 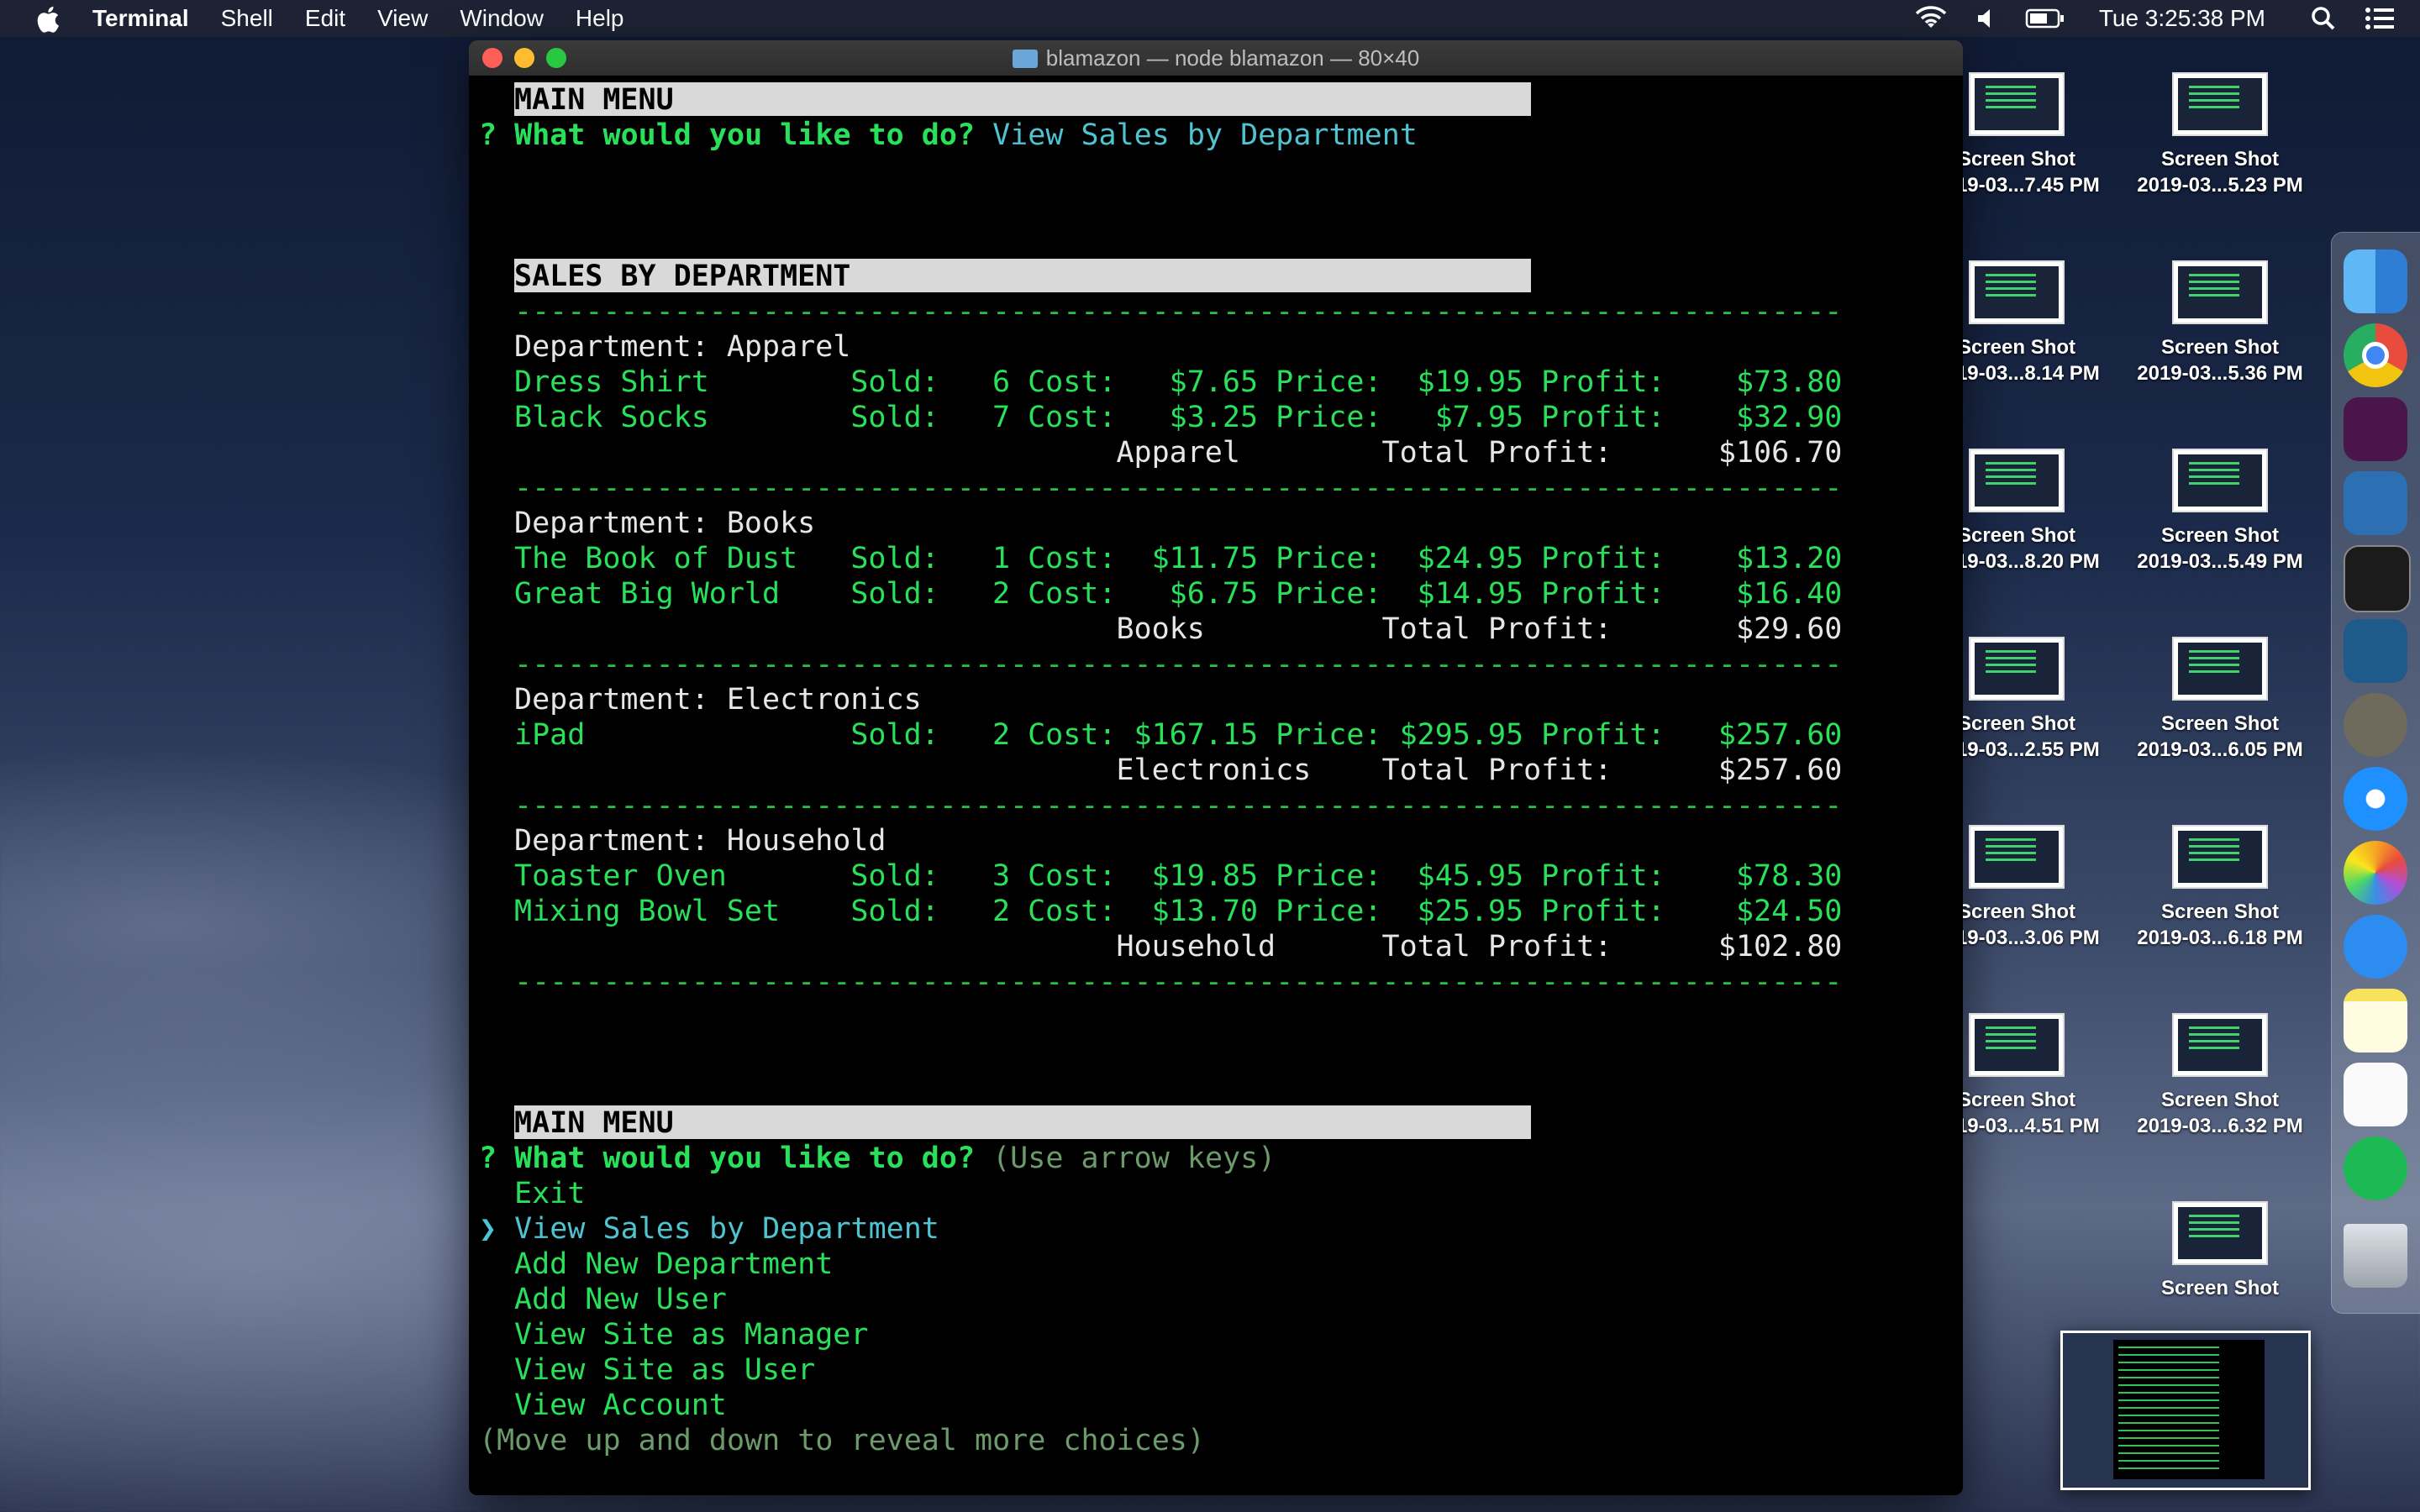 I want to click on department-title: Department: Apparel, so click(x=682, y=347).